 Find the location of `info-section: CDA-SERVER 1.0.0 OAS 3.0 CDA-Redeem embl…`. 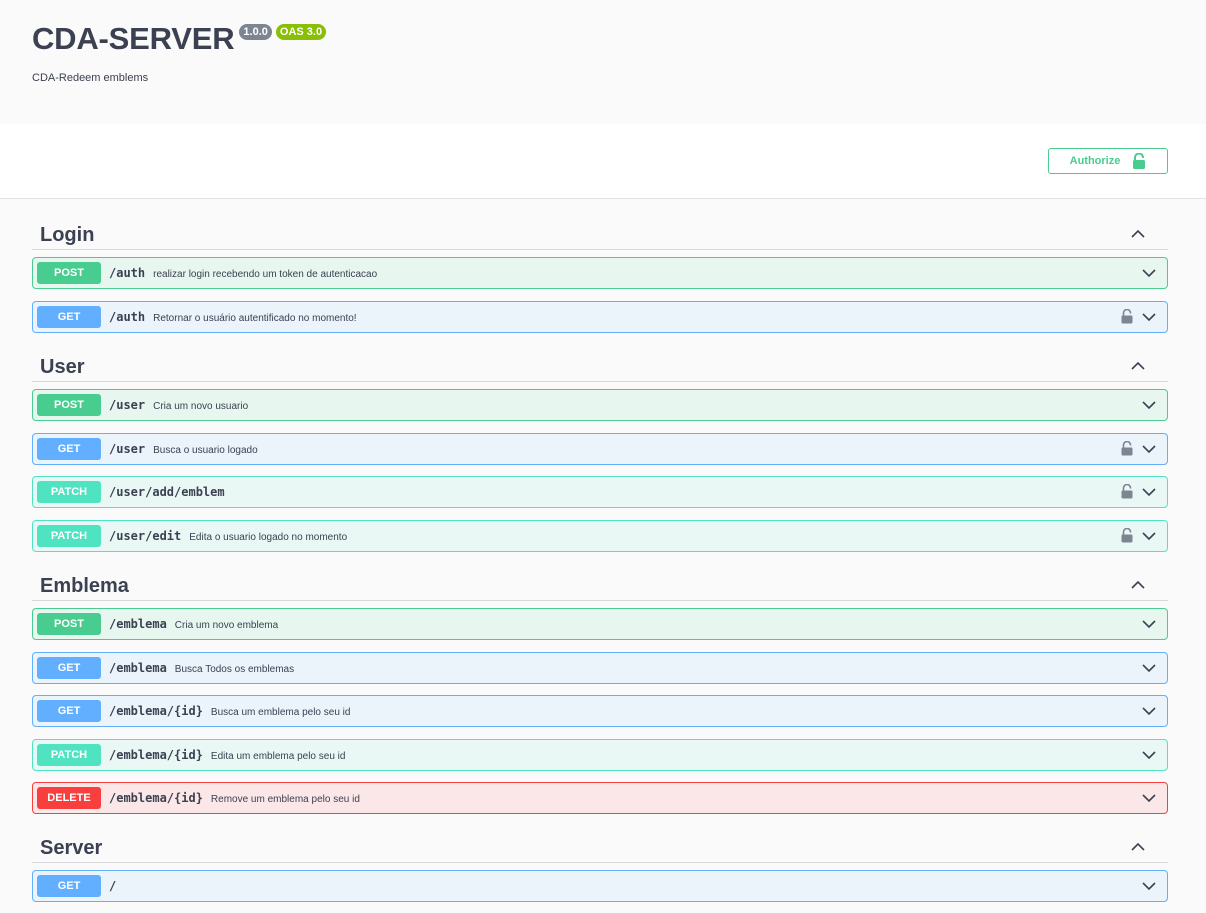

info-section: CDA-SERVER 1.0.0 OAS 3.0 CDA-Redeem embl… is located at coordinates (603, 62).